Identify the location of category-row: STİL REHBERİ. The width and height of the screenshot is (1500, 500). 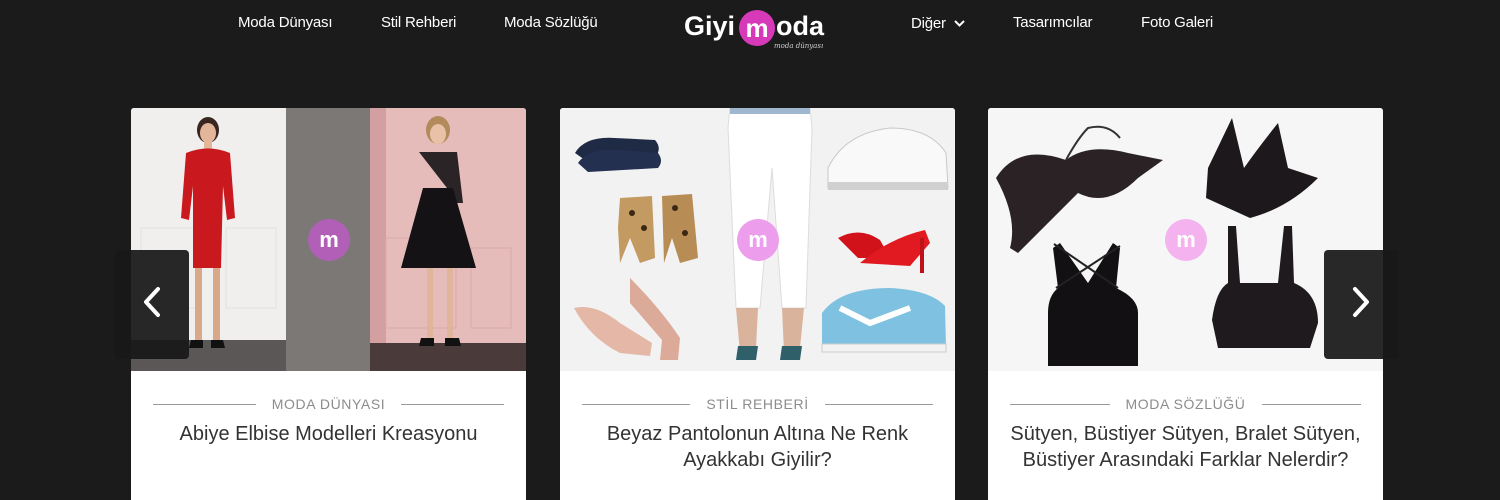
(757, 404).